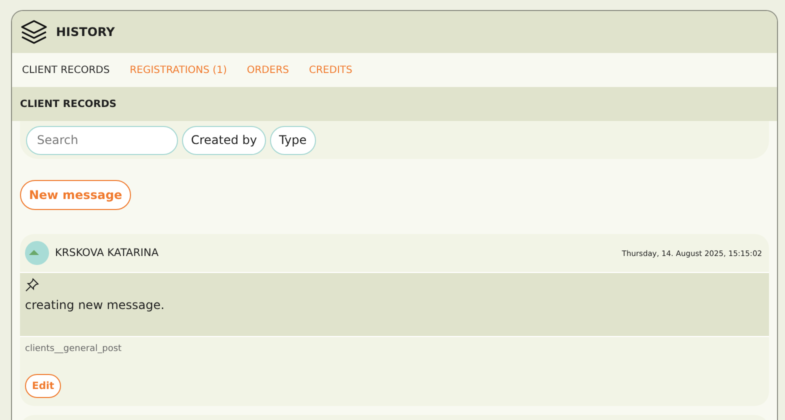 The width and height of the screenshot is (785, 420). What do you see at coordinates (34, 32) in the screenshot?
I see `layers-icon` at bounding box center [34, 32].